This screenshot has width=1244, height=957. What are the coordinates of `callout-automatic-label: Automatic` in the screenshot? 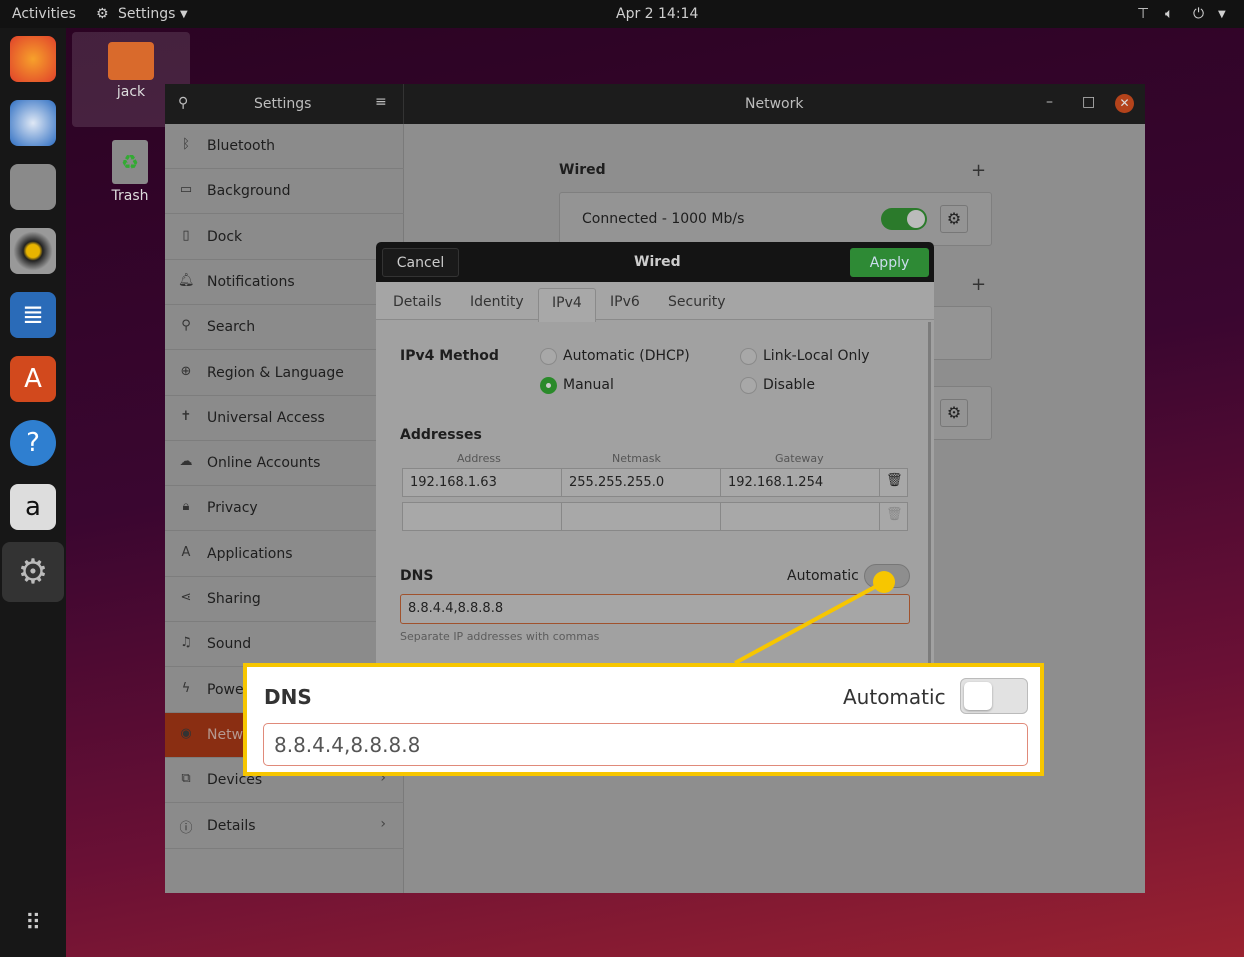 It's located at (894, 697).